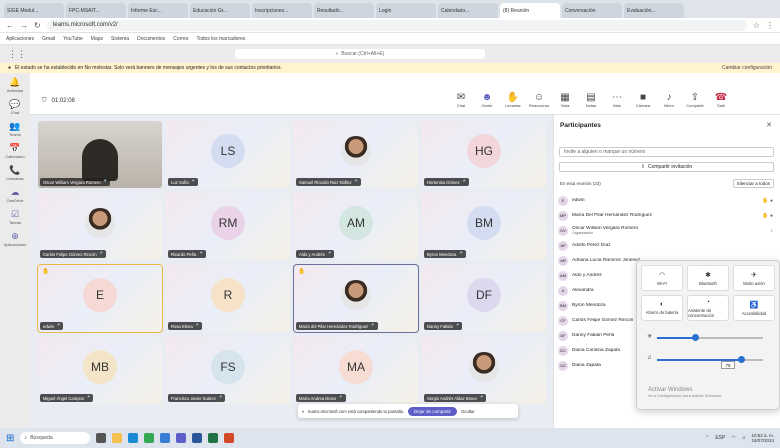  I want to click on volume-slider: ♫, so click(708, 360).